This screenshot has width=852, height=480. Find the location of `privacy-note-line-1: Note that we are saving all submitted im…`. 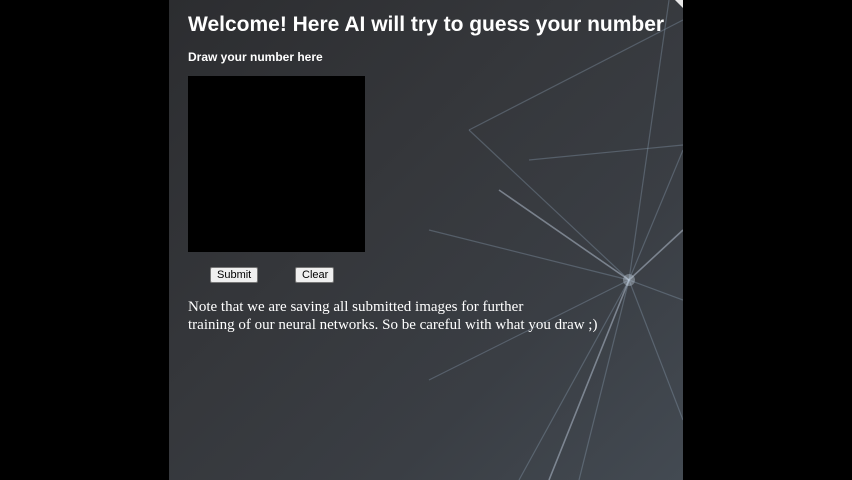

privacy-note-line-1: Note that we are saving all submitted im… is located at coordinates (356, 307).